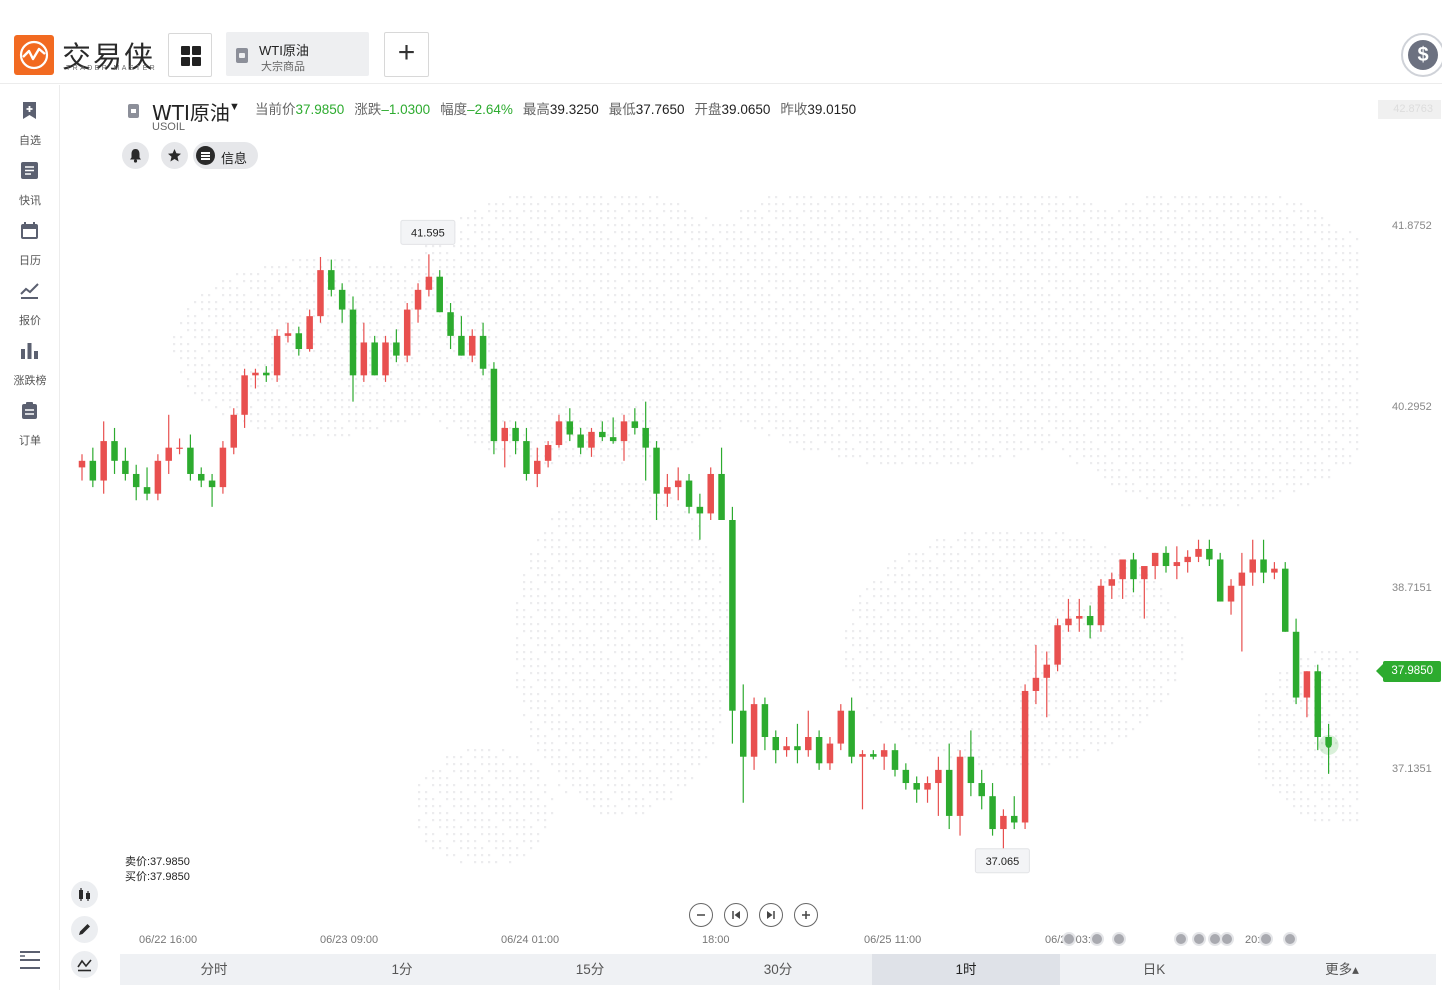 The width and height of the screenshot is (1442, 990). What do you see at coordinates (708, 109) in the screenshot?
I see `open-label: 开盘` at bounding box center [708, 109].